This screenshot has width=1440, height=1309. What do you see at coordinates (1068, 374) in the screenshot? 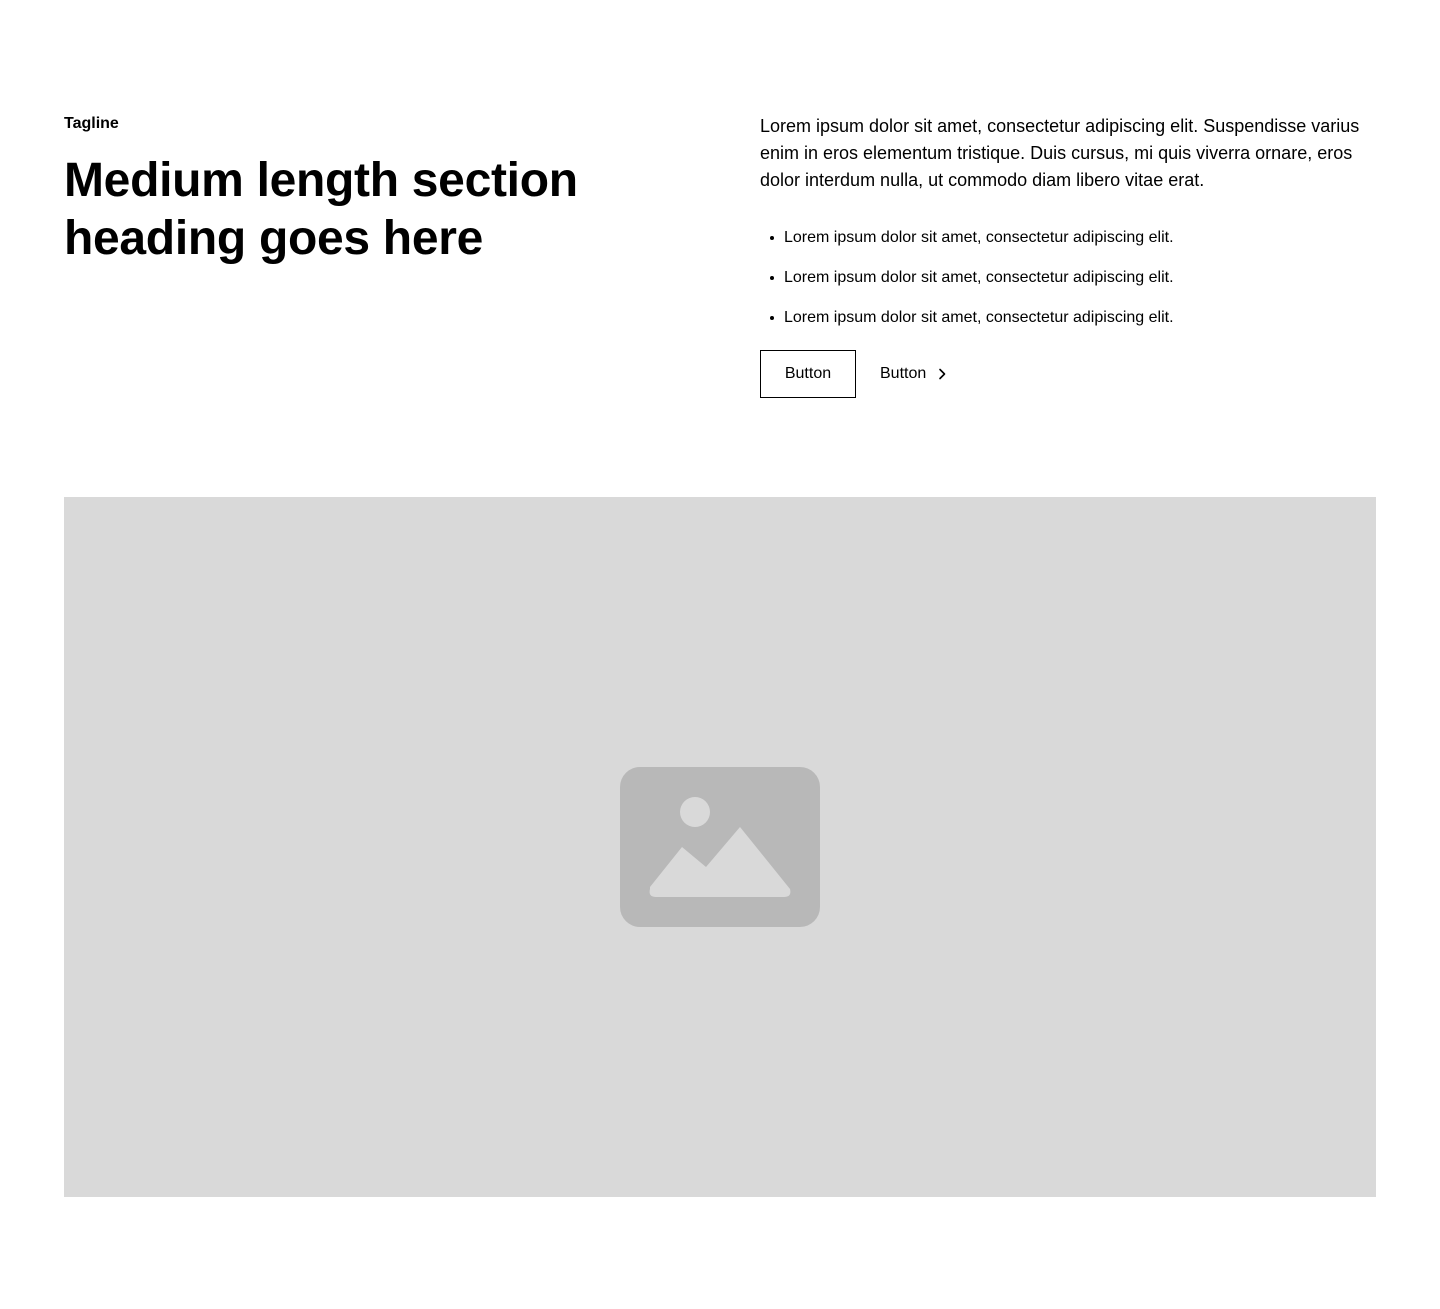
I see `button-group: Button Button` at bounding box center [1068, 374].